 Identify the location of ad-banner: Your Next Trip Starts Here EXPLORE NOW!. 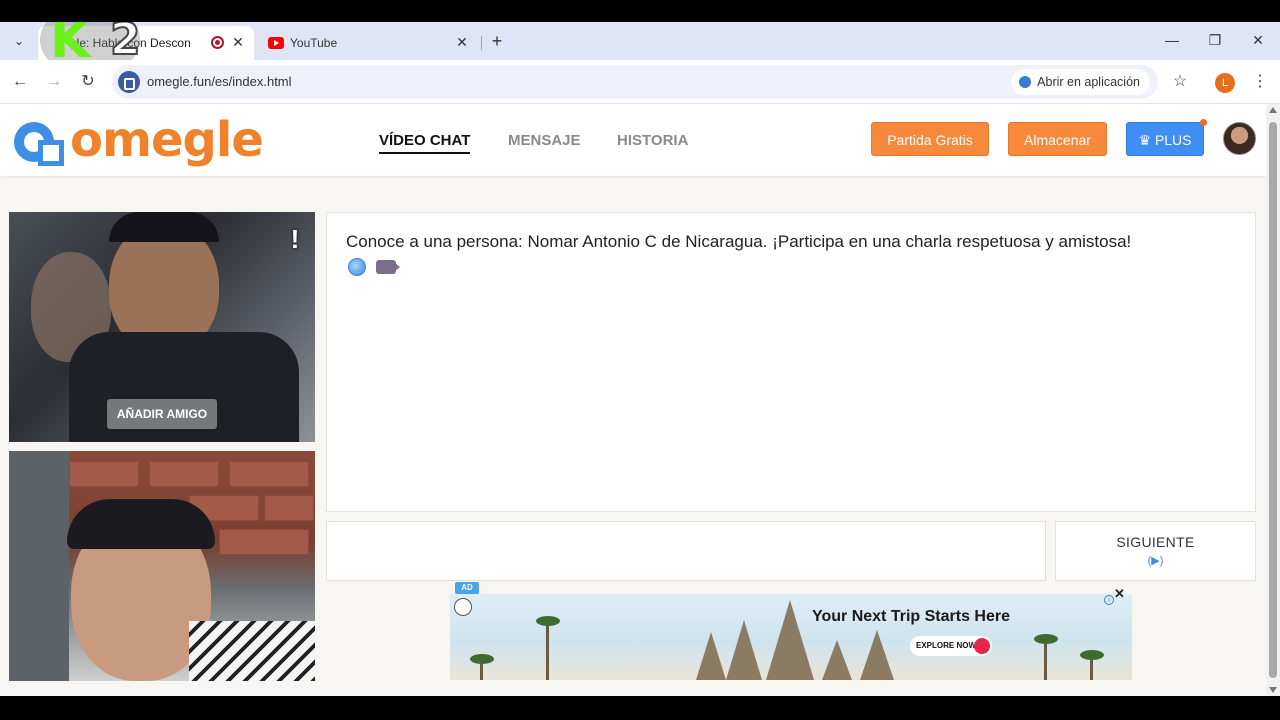
(791, 637).